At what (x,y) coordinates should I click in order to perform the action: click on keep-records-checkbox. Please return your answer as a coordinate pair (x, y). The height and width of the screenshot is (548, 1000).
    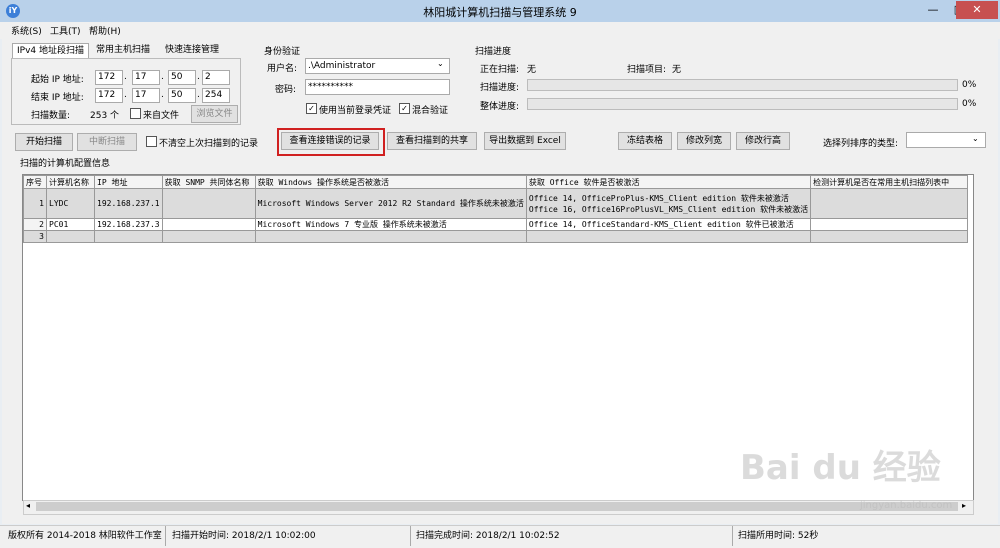
    Looking at the image, I should click on (151, 141).